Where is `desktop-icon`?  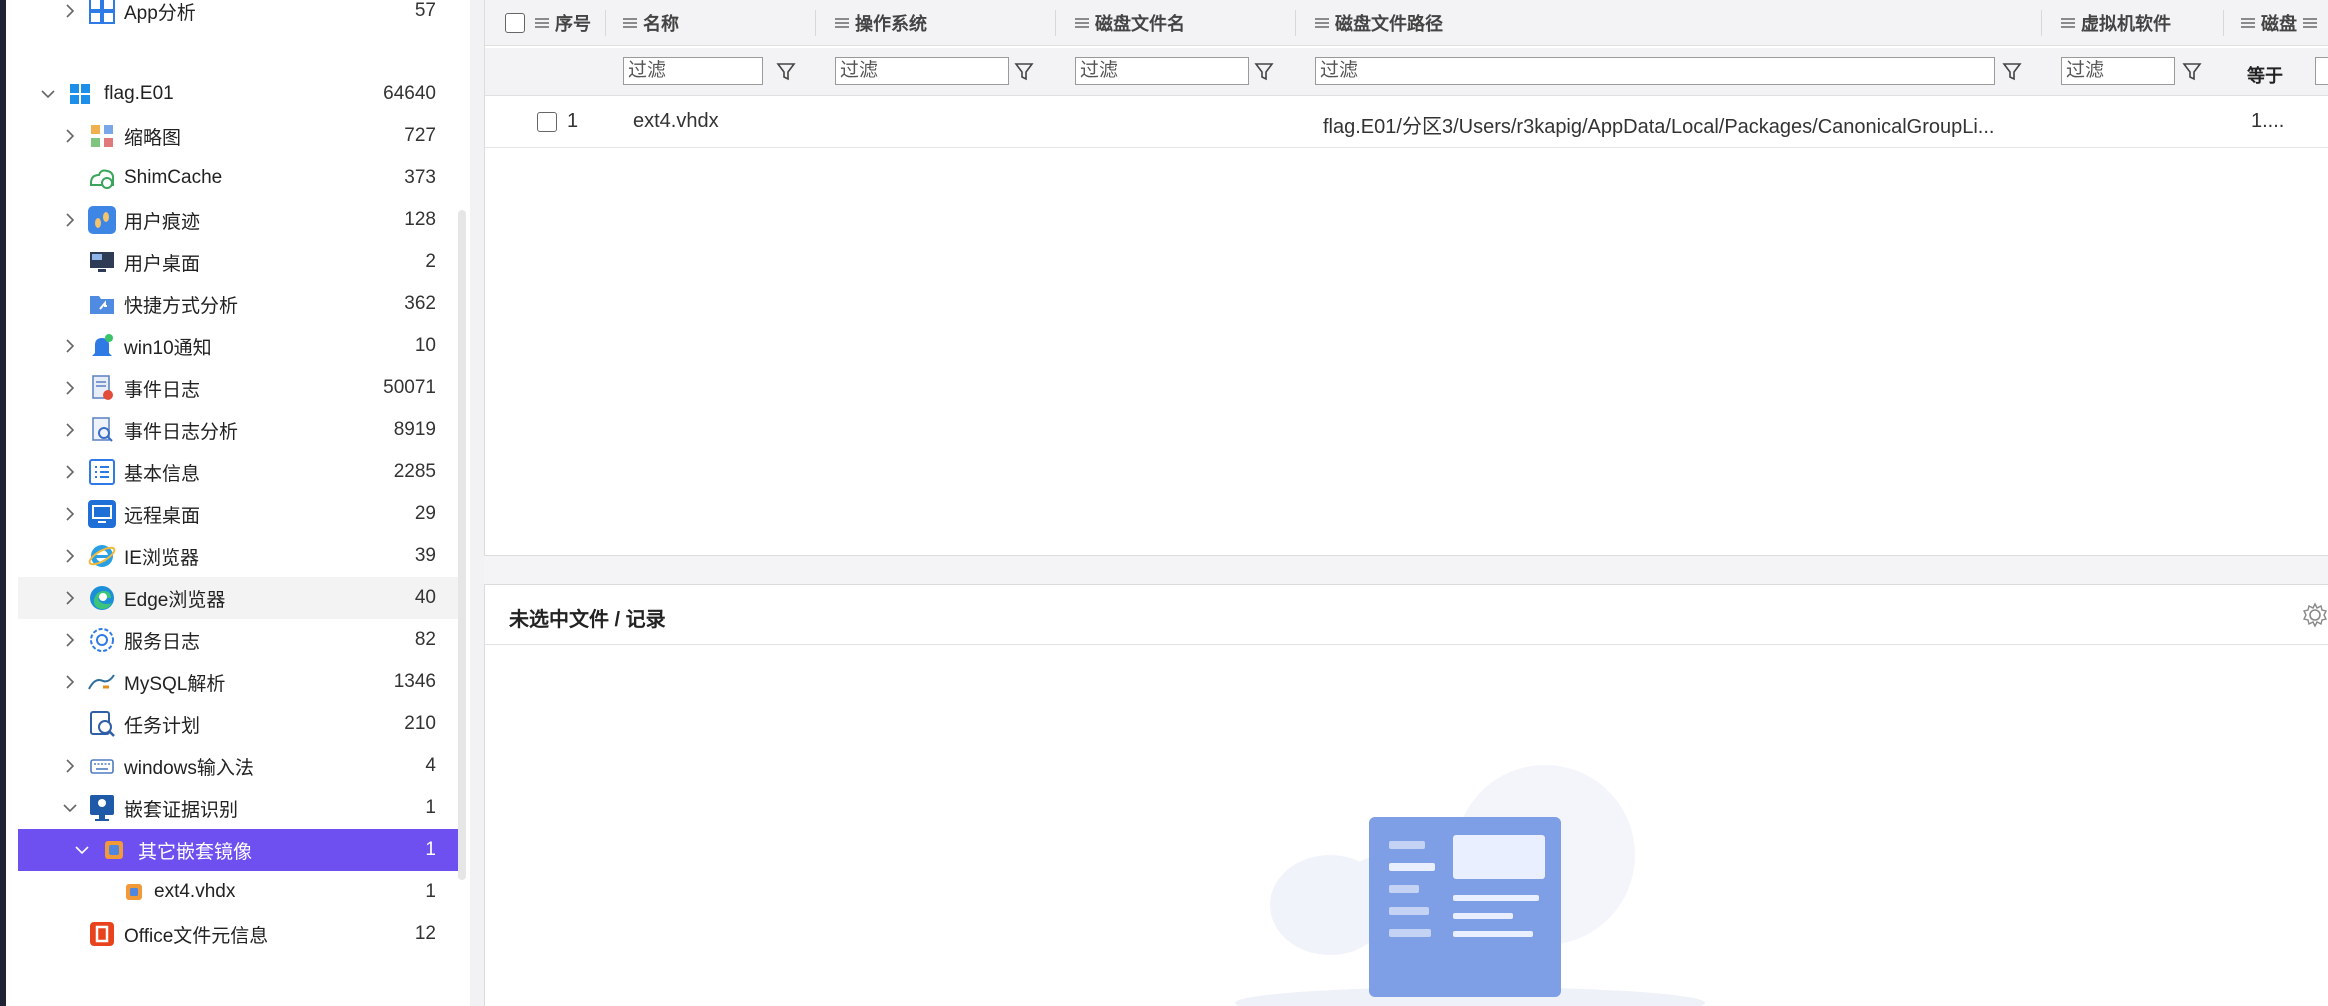
desktop-icon is located at coordinates (102, 262).